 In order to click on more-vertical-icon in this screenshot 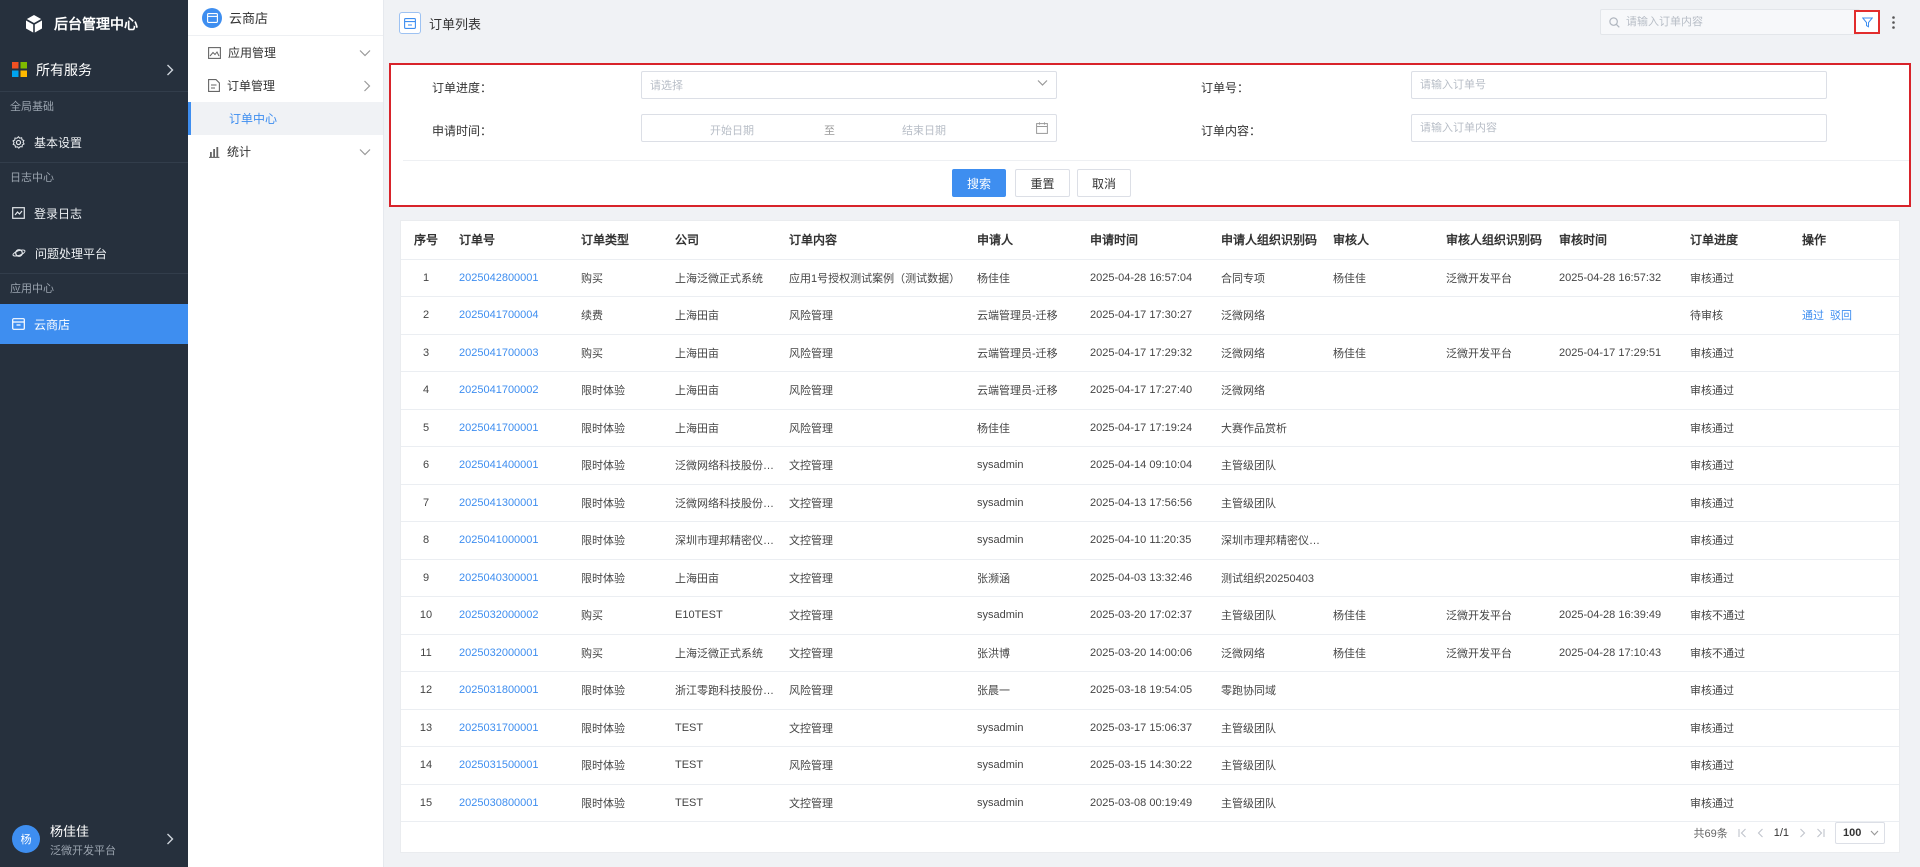, I will do `click(1893, 22)`.